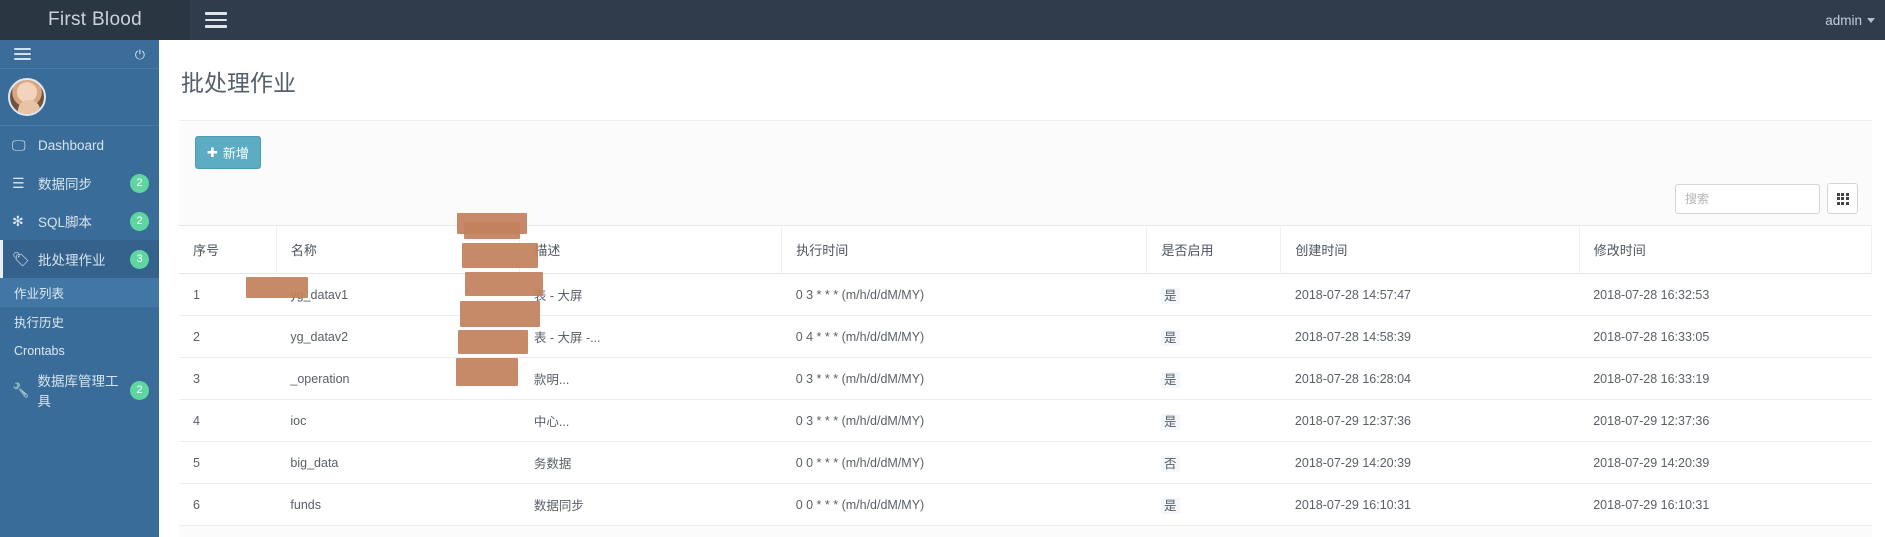 This screenshot has height=537, width=1885. What do you see at coordinates (398, 249) in the screenshot?
I see `column-header-name: 名称` at bounding box center [398, 249].